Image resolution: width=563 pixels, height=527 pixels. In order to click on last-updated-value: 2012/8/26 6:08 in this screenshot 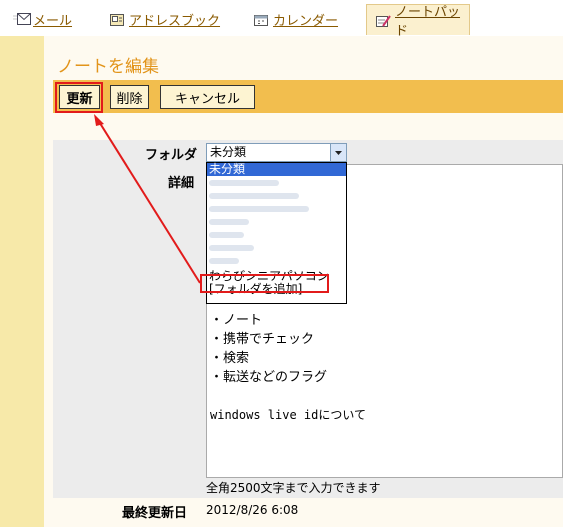, I will do `click(252, 510)`.